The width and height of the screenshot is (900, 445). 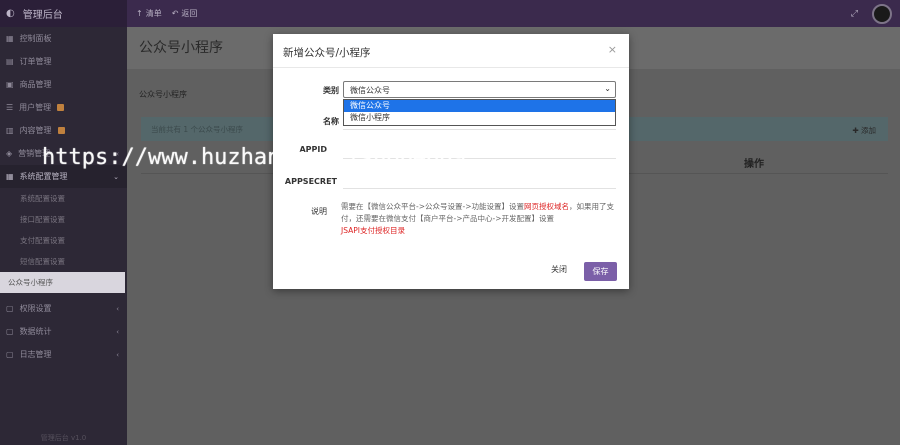 What do you see at coordinates (63, 261) in the screenshot?
I see `sidebar-subitem: 短信配置设置` at bounding box center [63, 261].